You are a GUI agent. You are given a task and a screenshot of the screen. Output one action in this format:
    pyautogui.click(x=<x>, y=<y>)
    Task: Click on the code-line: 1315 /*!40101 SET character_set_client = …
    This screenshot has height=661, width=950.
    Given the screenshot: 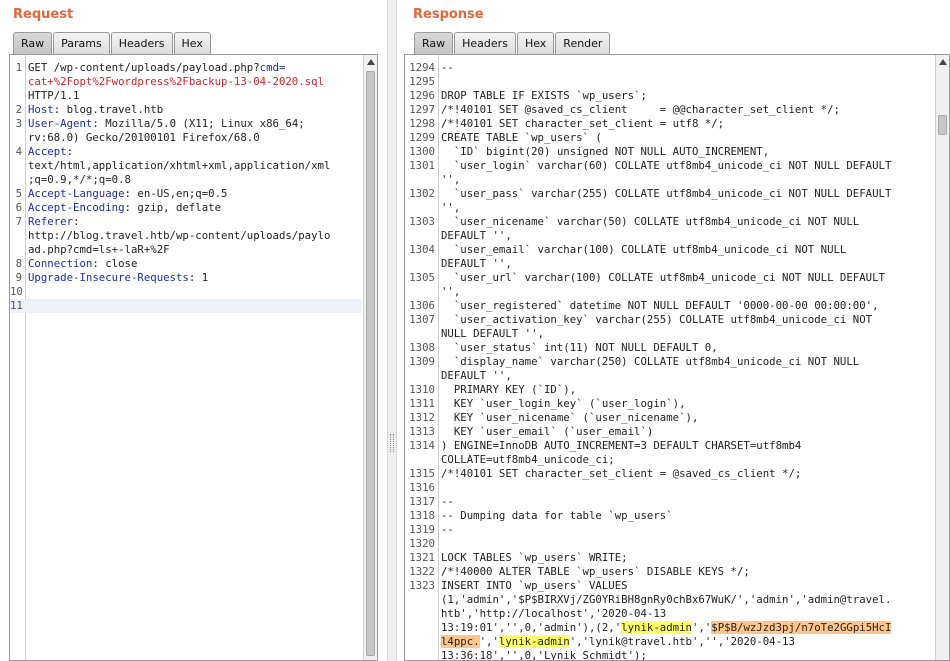 What is the action you would take?
    pyautogui.click(x=670, y=474)
    